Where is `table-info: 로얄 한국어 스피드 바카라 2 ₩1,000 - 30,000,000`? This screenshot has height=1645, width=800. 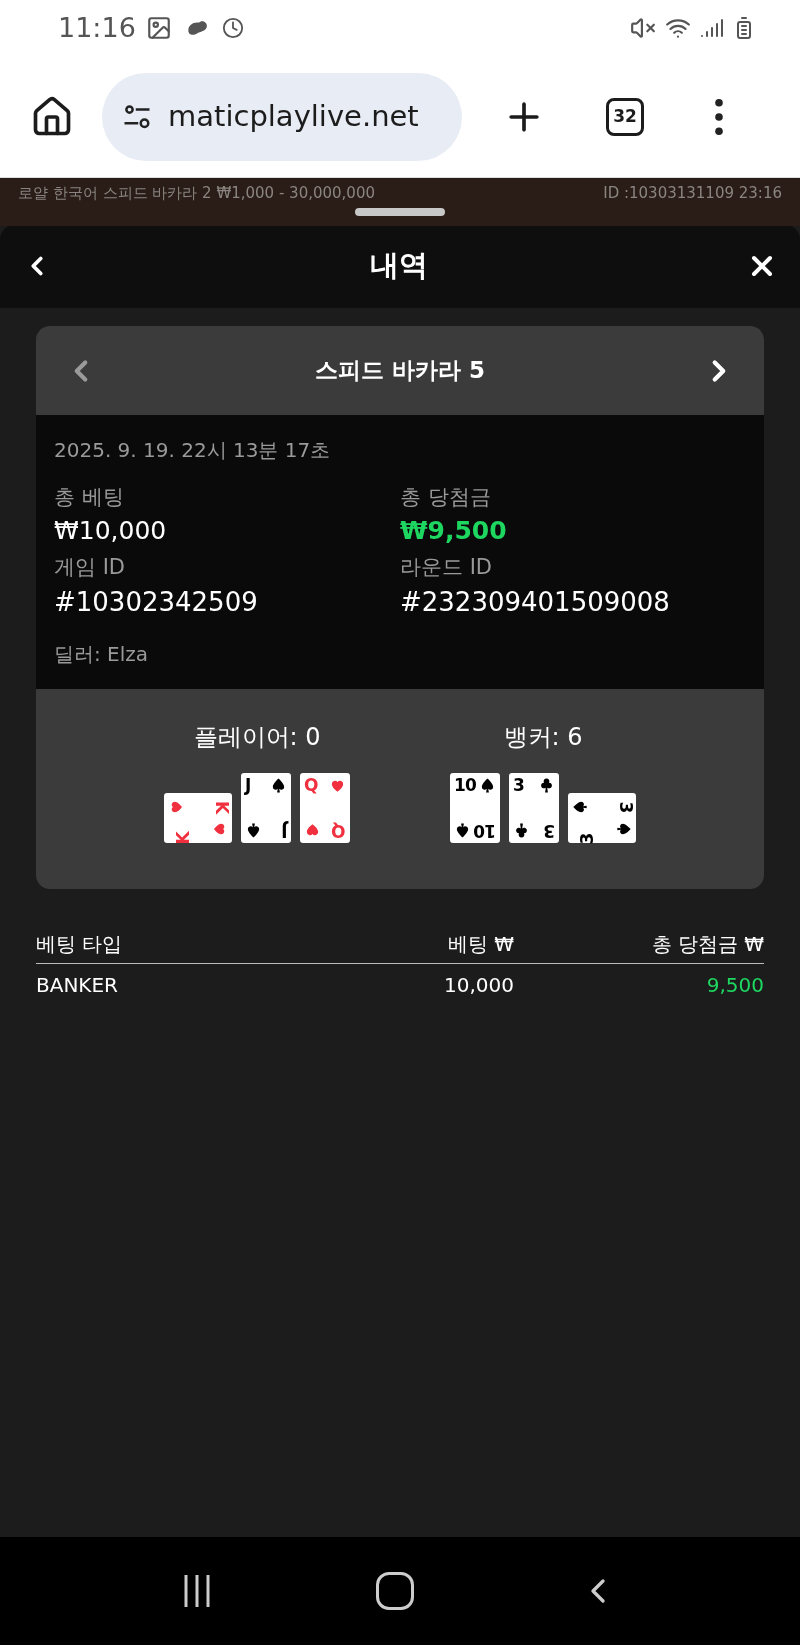
table-info: 로얄 한국어 스피드 바카라 2 ₩1,000 - 30,000,000 is located at coordinates (196, 193).